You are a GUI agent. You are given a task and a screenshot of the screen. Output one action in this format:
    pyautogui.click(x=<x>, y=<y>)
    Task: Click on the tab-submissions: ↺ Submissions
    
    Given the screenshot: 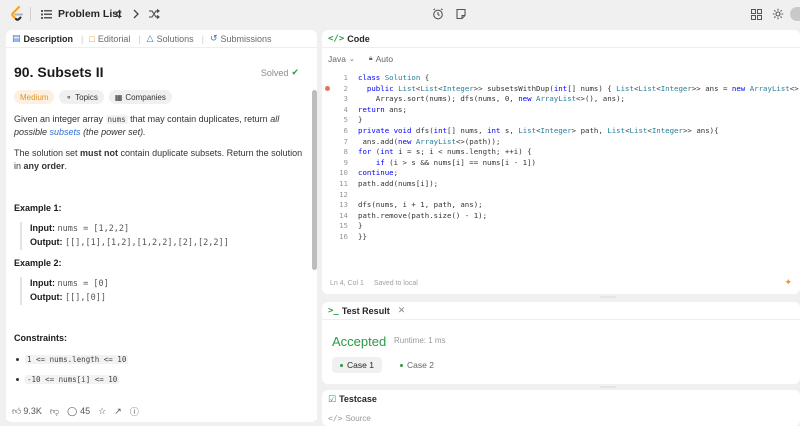 What is the action you would take?
    pyautogui.click(x=241, y=38)
    